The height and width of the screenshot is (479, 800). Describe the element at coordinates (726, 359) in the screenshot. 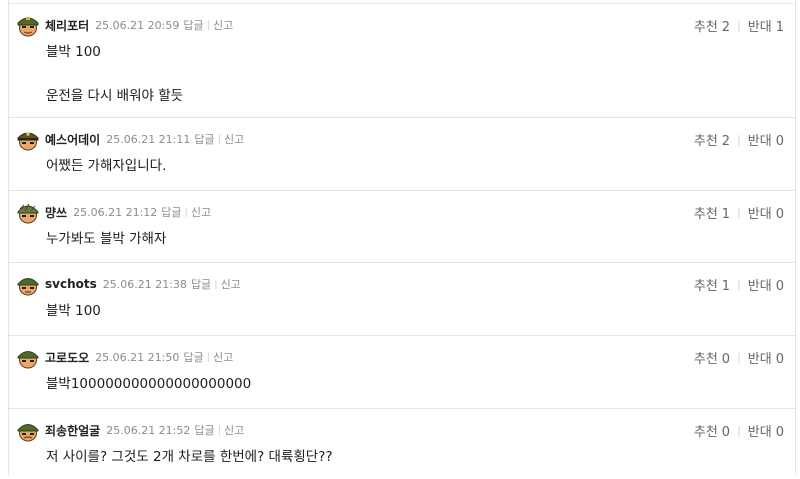

I see `upvote-count: 0` at that location.